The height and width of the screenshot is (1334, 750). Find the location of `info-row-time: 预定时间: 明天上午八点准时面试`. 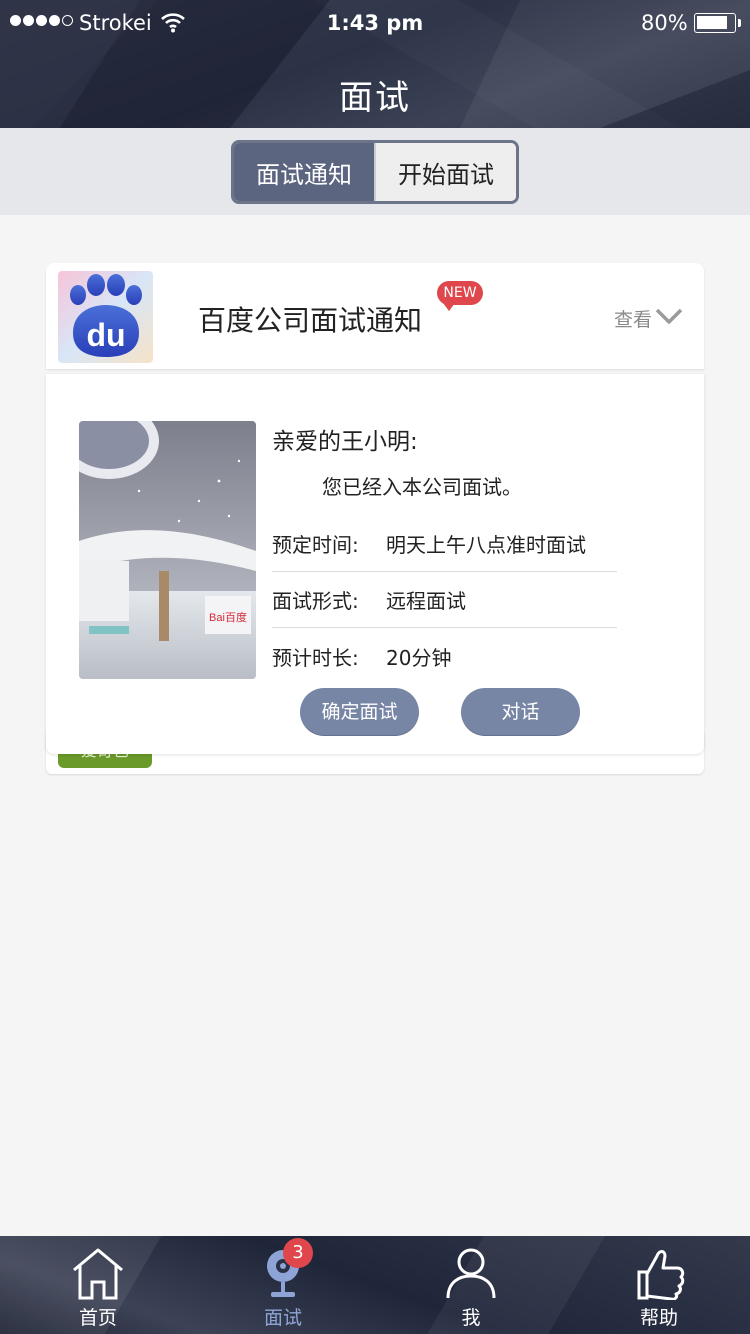

info-row-time: 预定时间: 明天上午八点准时面试 is located at coordinates (444, 544).